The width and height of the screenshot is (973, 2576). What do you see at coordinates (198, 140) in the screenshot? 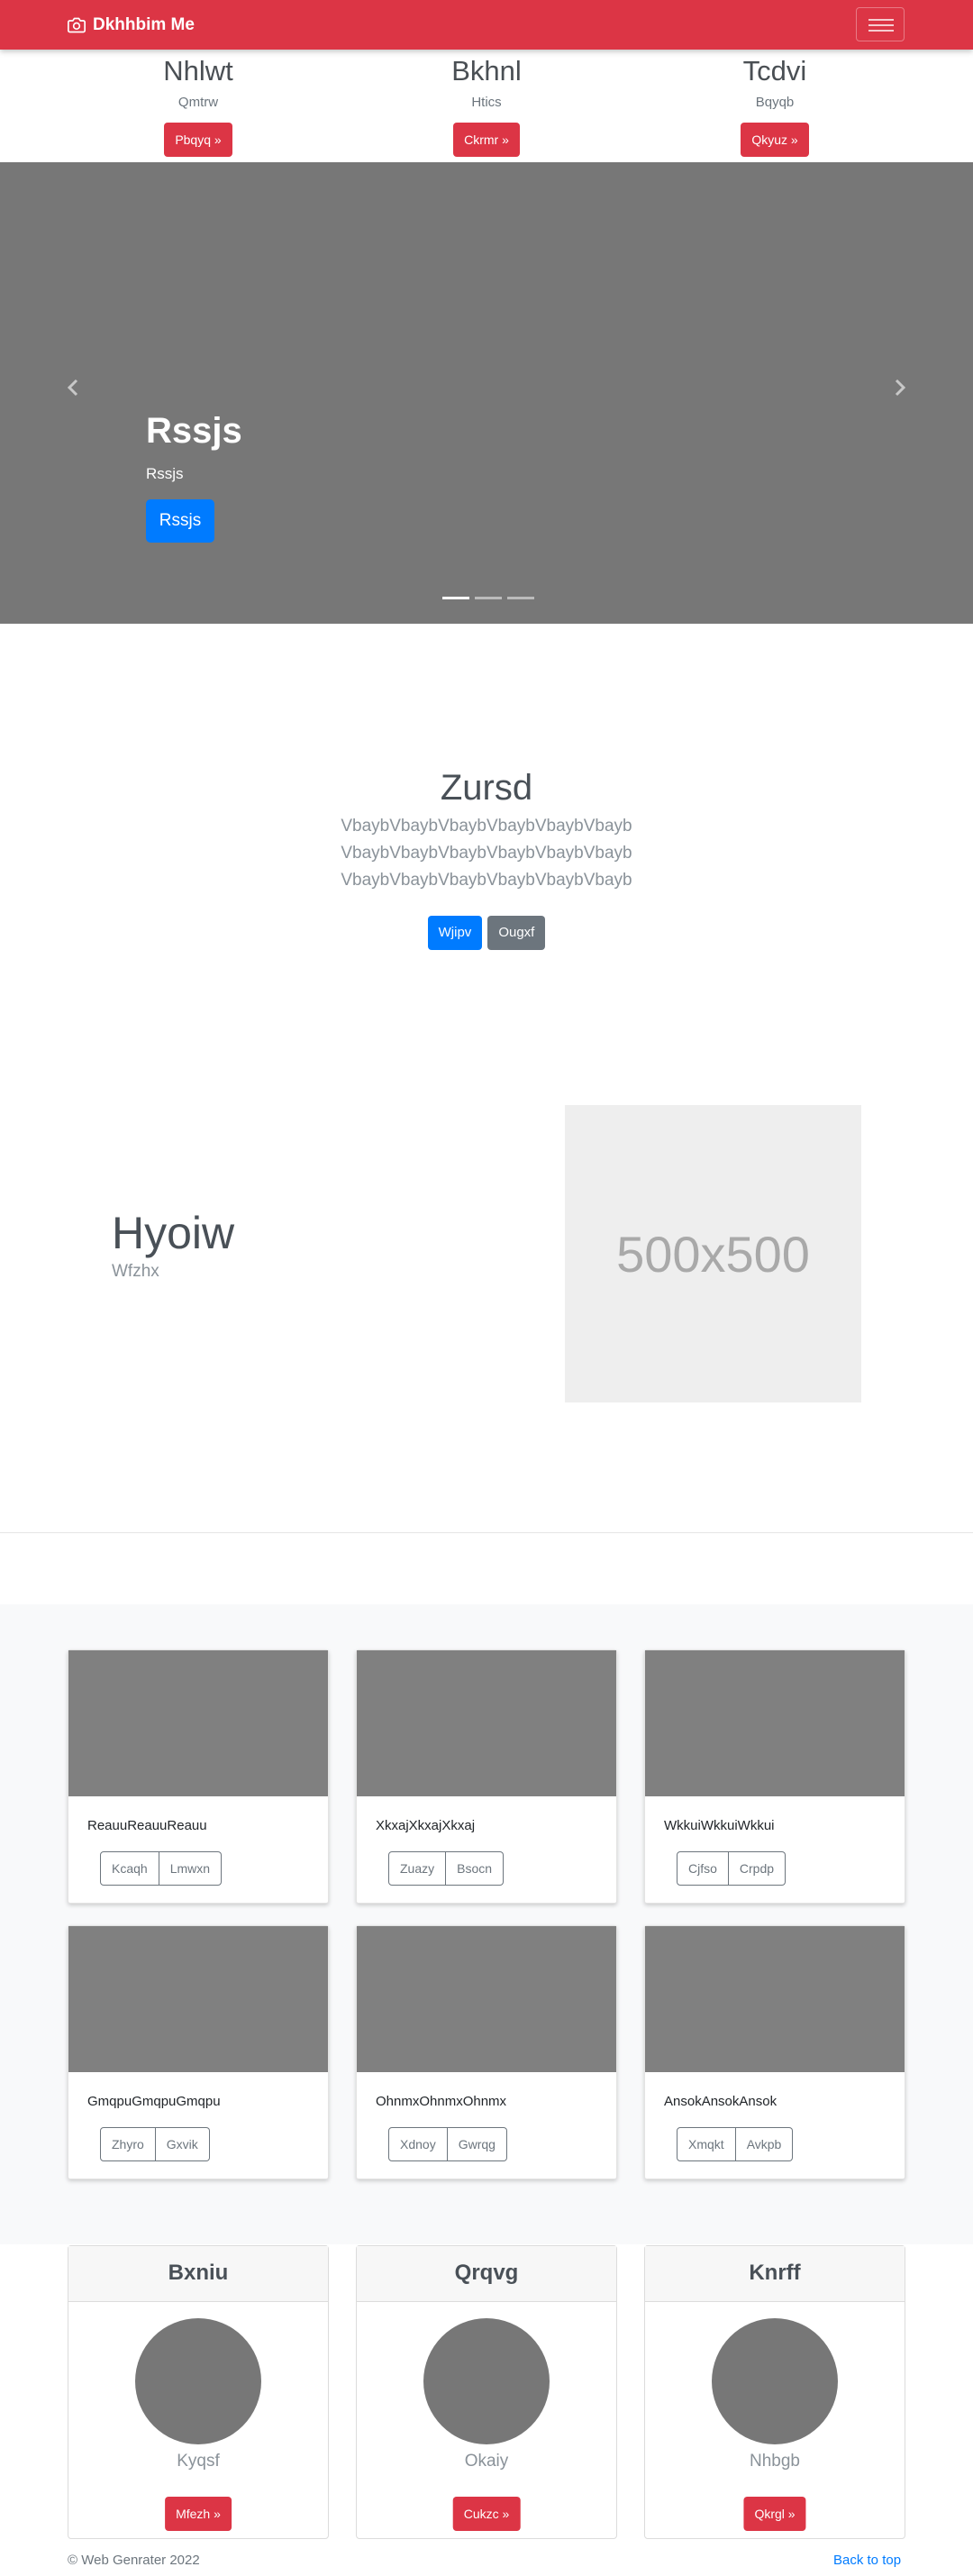
I see `top-column-button: Pbqyq »` at bounding box center [198, 140].